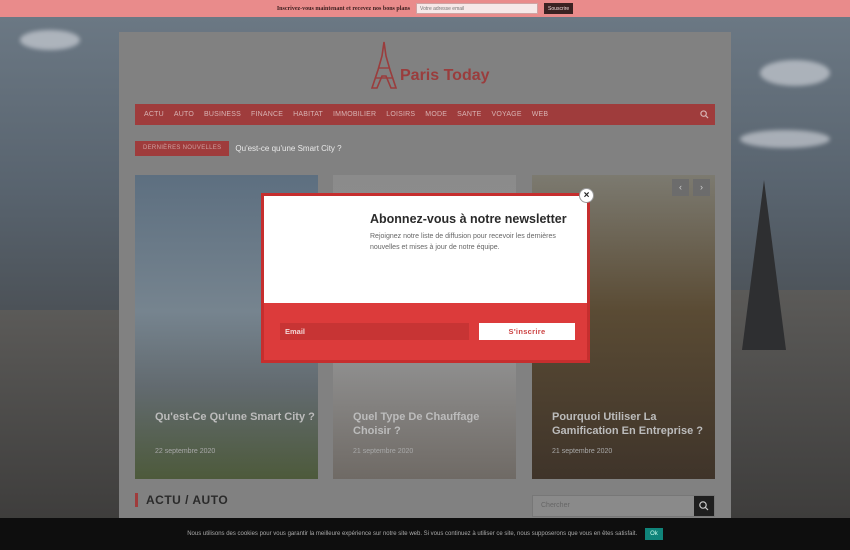 Image resolution: width=850 pixels, height=550 pixels. Describe the element at coordinates (468, 219) in the screenshot. I see `popup-heading: Abonnez-vous à notre newsletter` at that location.